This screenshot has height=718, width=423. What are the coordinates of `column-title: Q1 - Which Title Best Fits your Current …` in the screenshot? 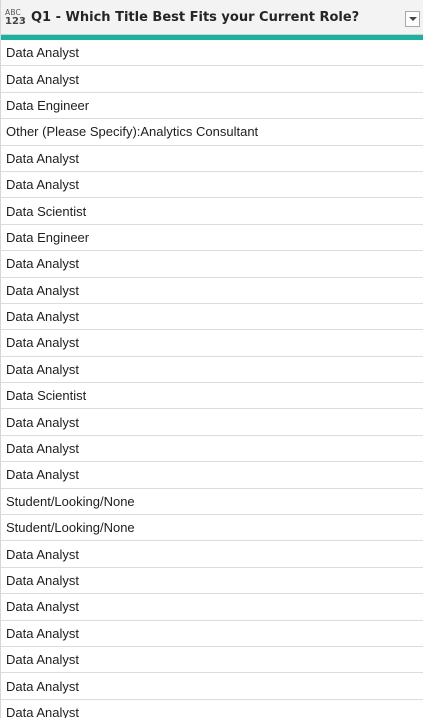 It's located at (195, 17).